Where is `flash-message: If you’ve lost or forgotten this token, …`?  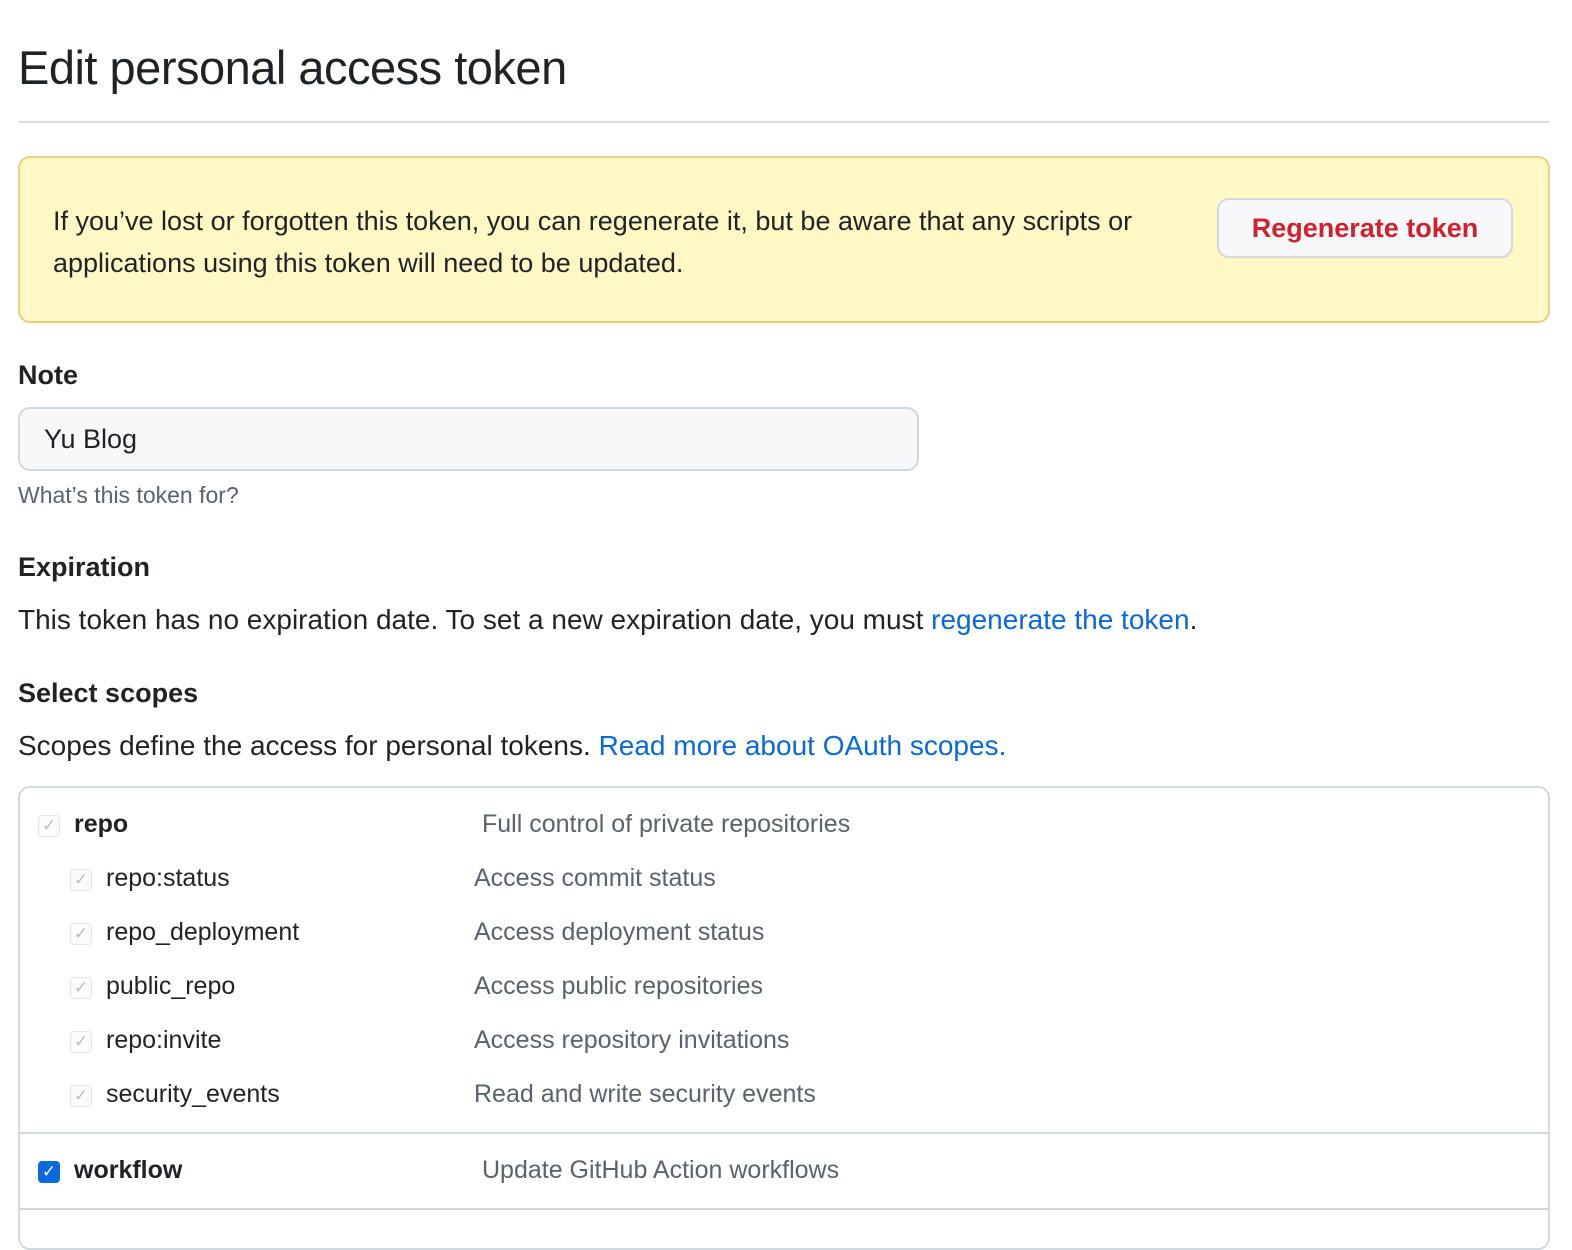 flash-message: If you’ve lost or forgotten this token, … is located at coordinates (593, 242).